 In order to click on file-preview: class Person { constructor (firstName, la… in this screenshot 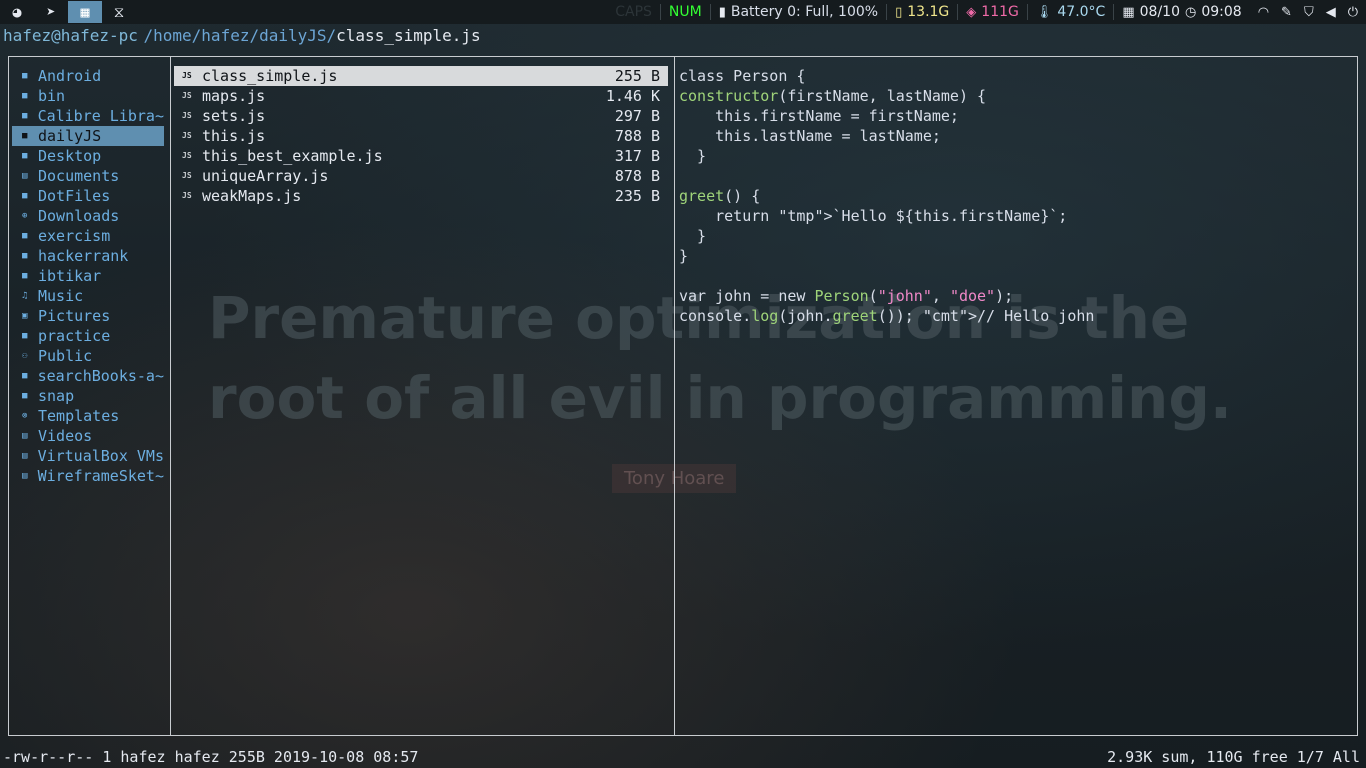, I will do `click(886, 196)`.